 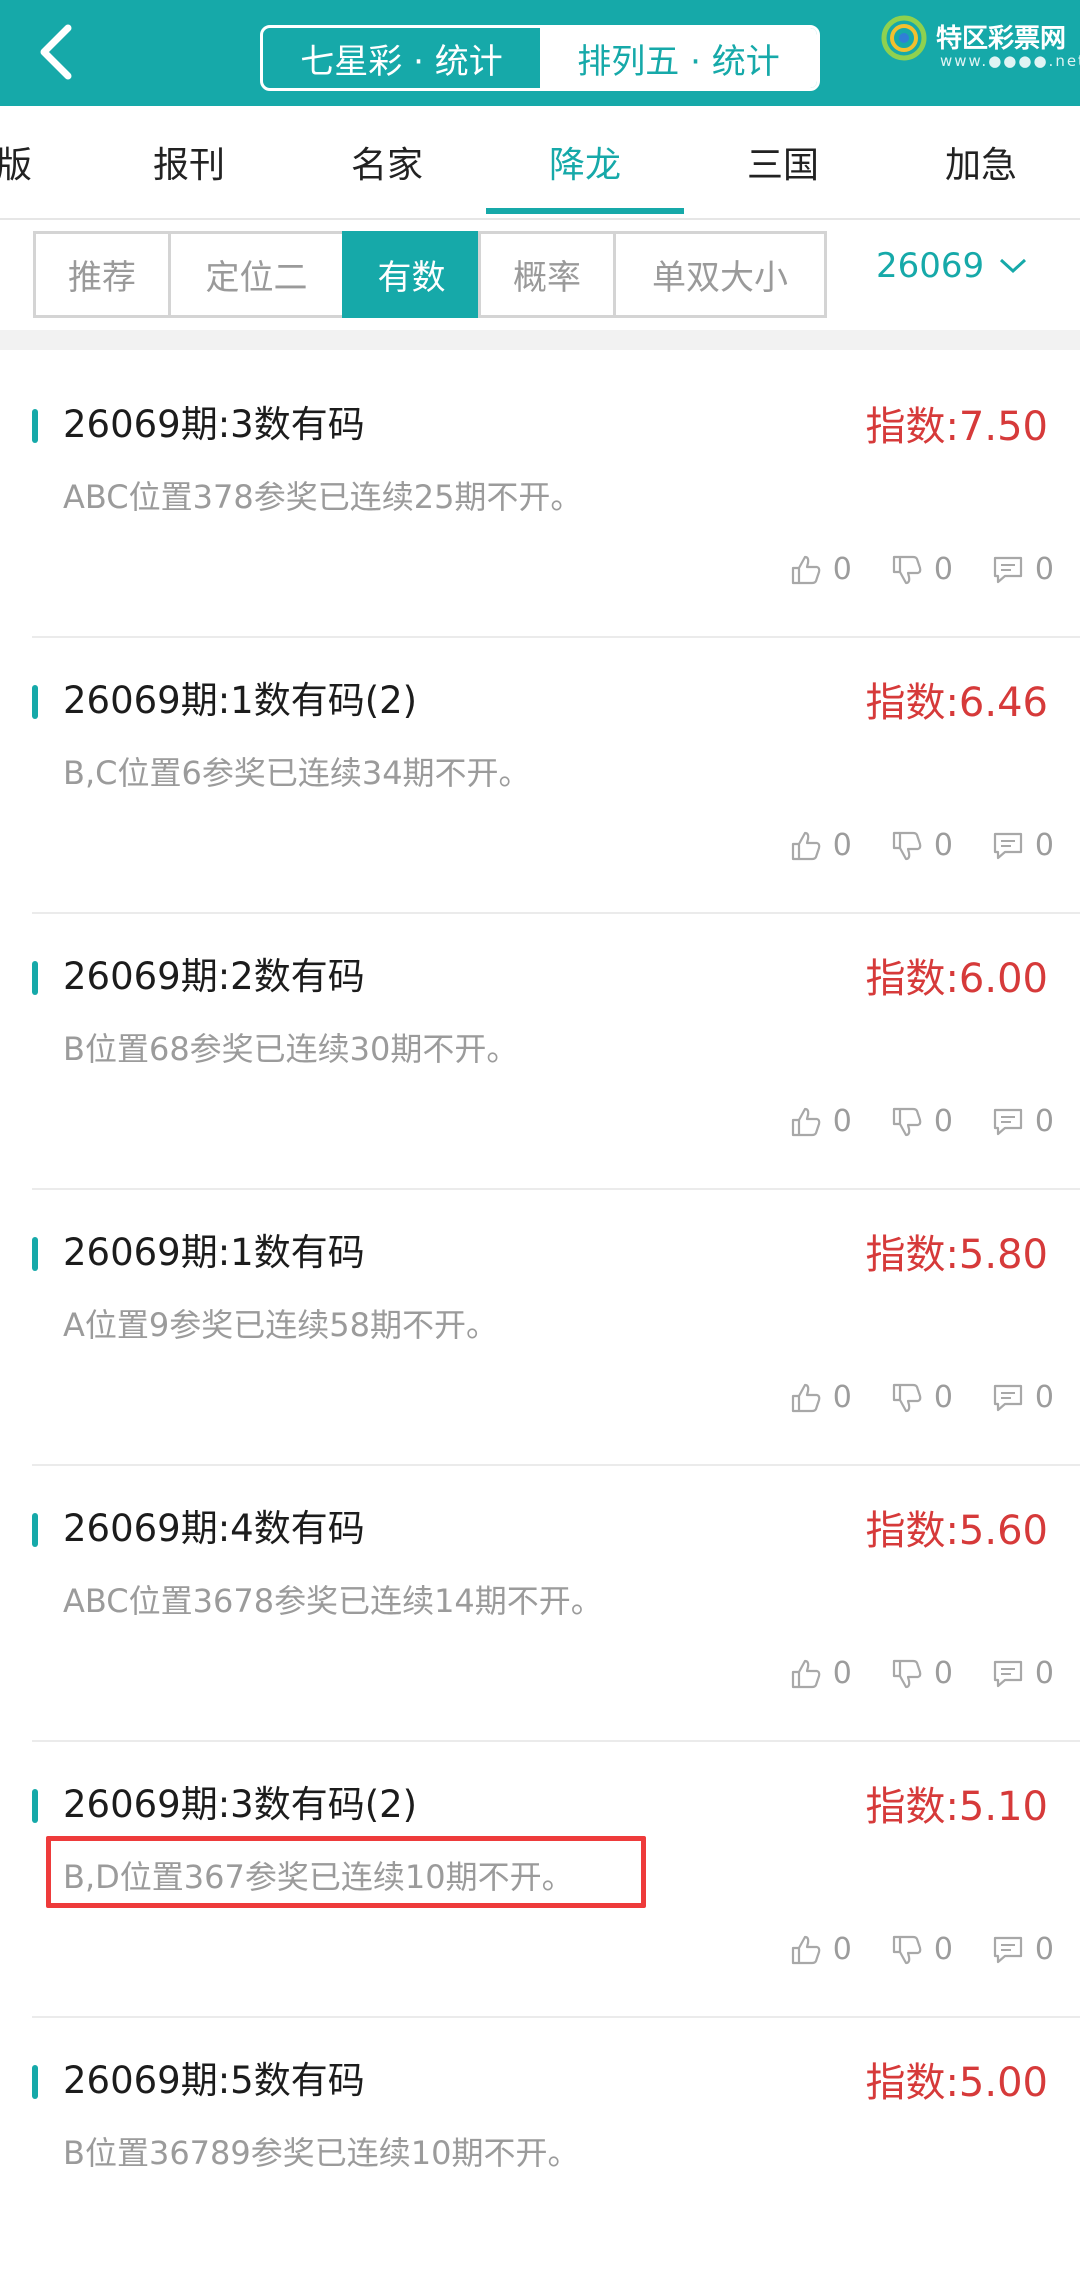 I want to click on sub-tabs: 推荐 定位二 有数 概率 单双大小, so click(x=430, y=274).